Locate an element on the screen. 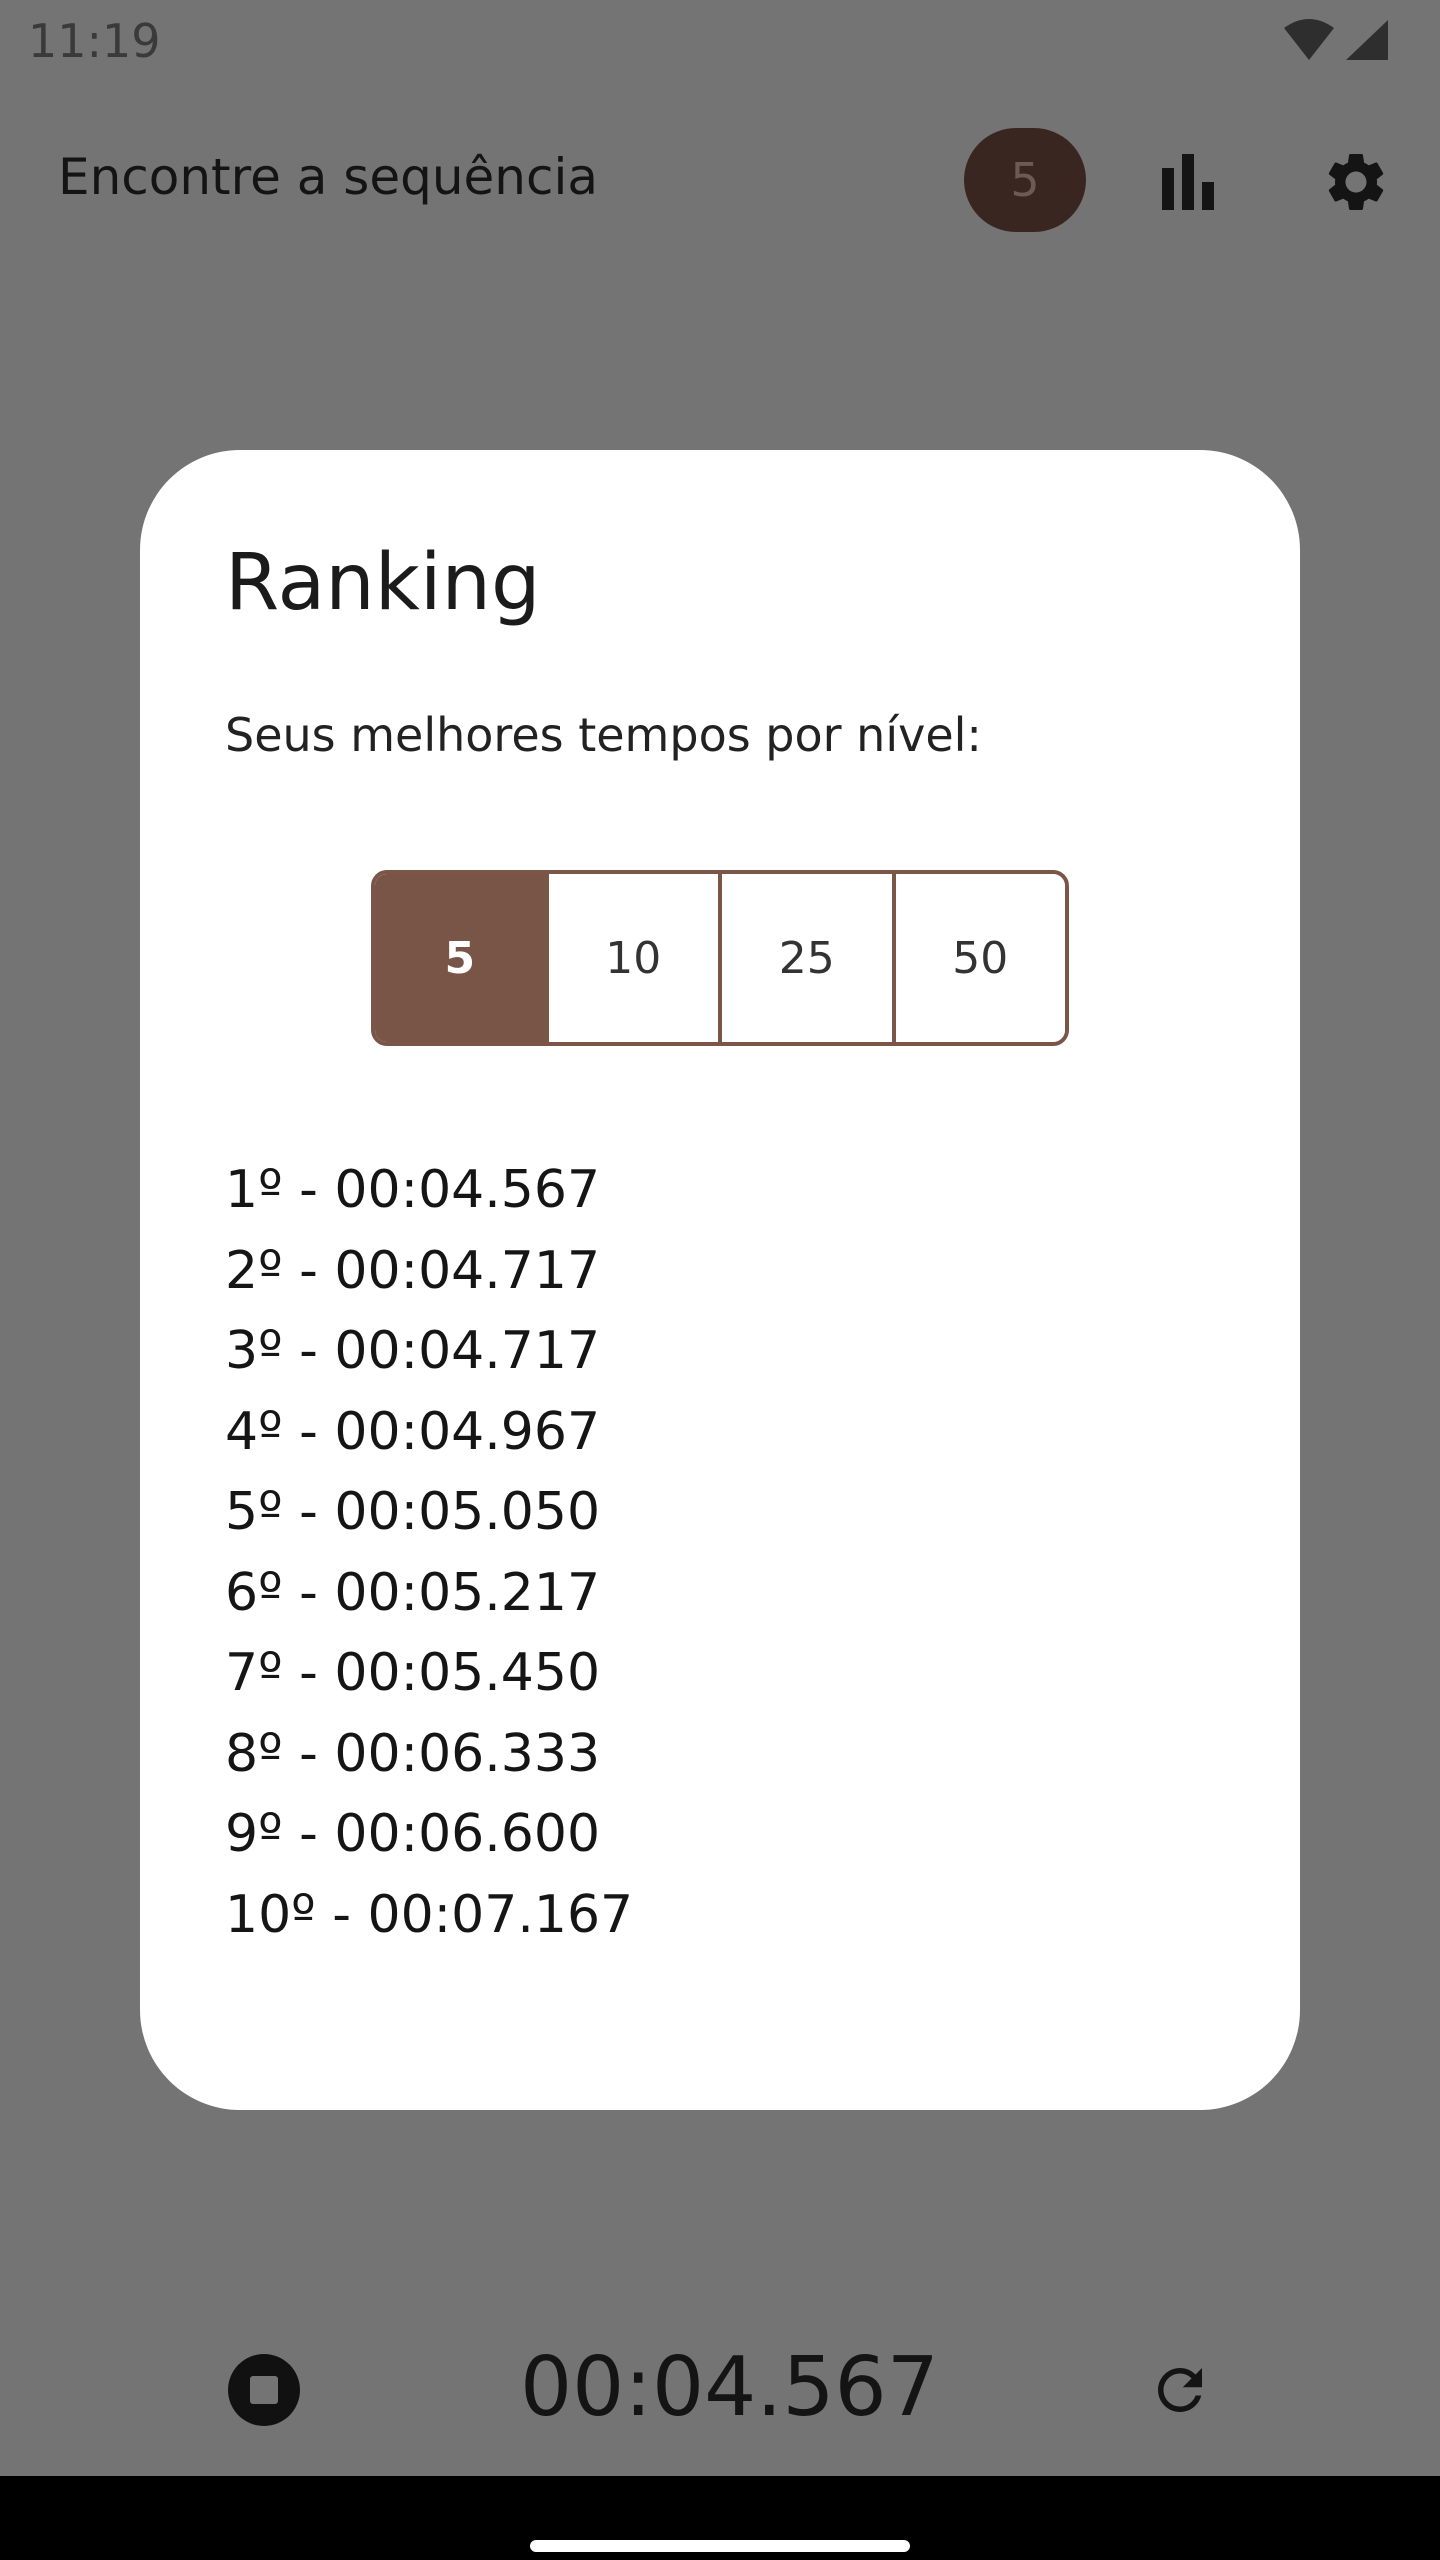  ranking-entry: 2º - 00:04.717 is located at coordinates (413, 1270).